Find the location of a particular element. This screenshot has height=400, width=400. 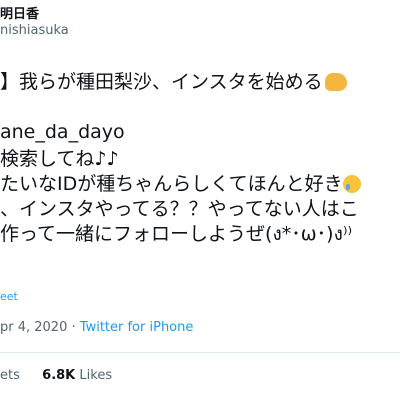

tweet-line: 、インスタやってる？？やってない人はこ is located at coordinates (179, 209).